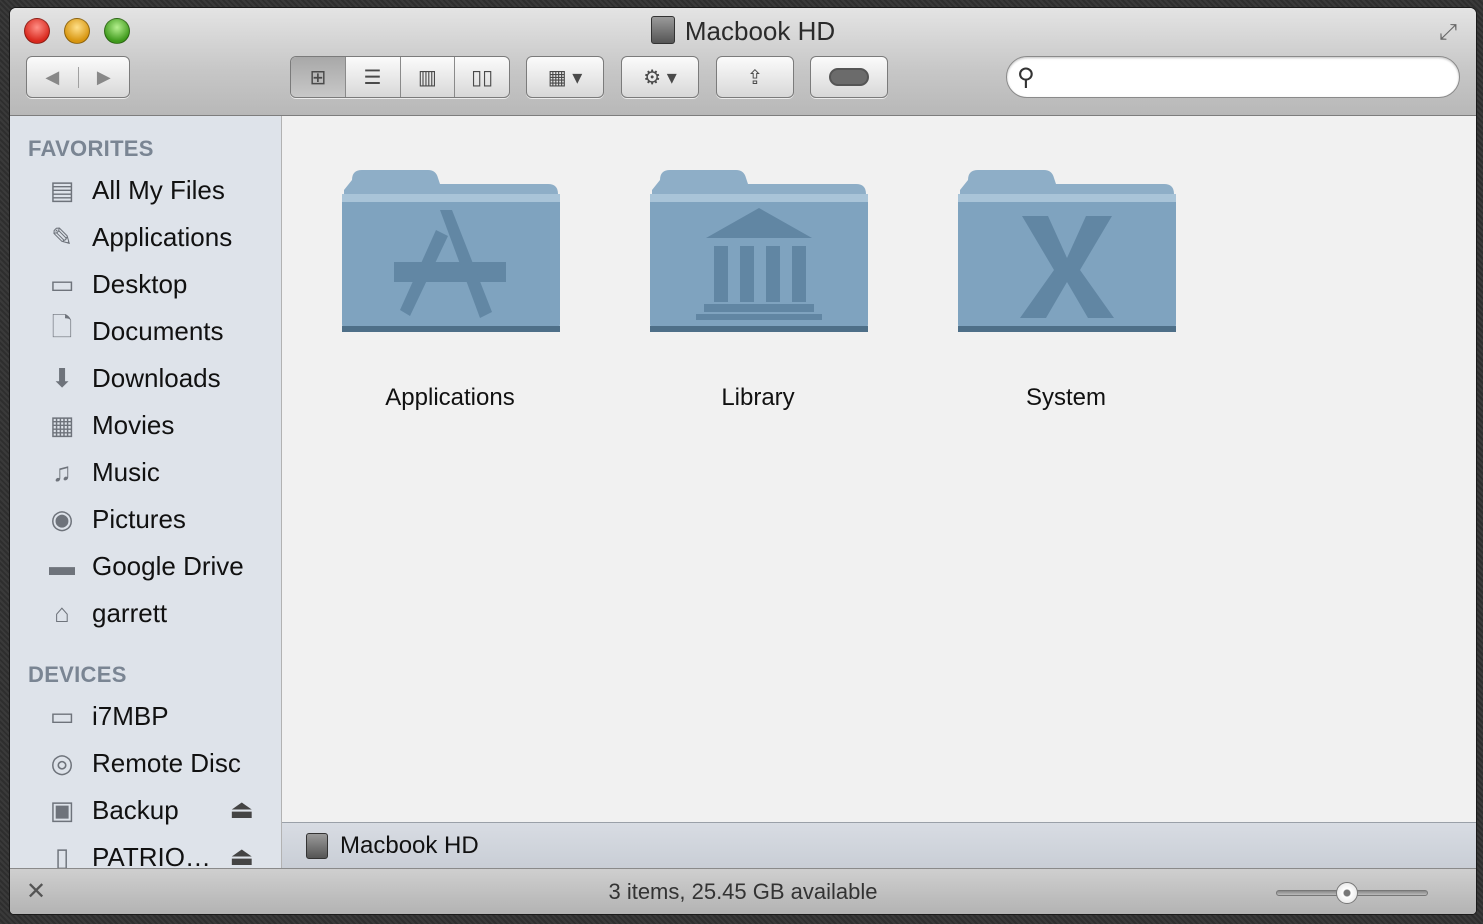 This screenshot has height=924, width=1483. I want to click on search-icon: ⚲, so click(1026, 77).